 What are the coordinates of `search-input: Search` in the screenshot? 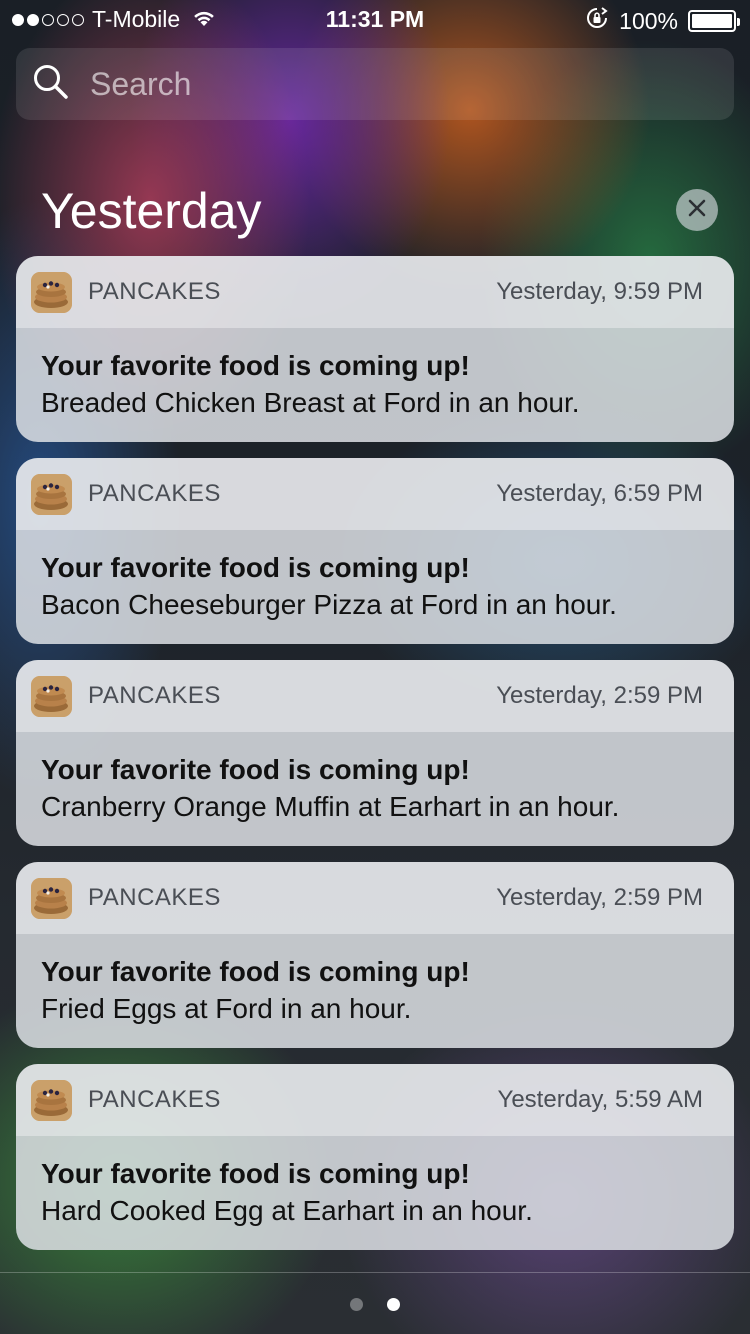 It's located at (375, 84).